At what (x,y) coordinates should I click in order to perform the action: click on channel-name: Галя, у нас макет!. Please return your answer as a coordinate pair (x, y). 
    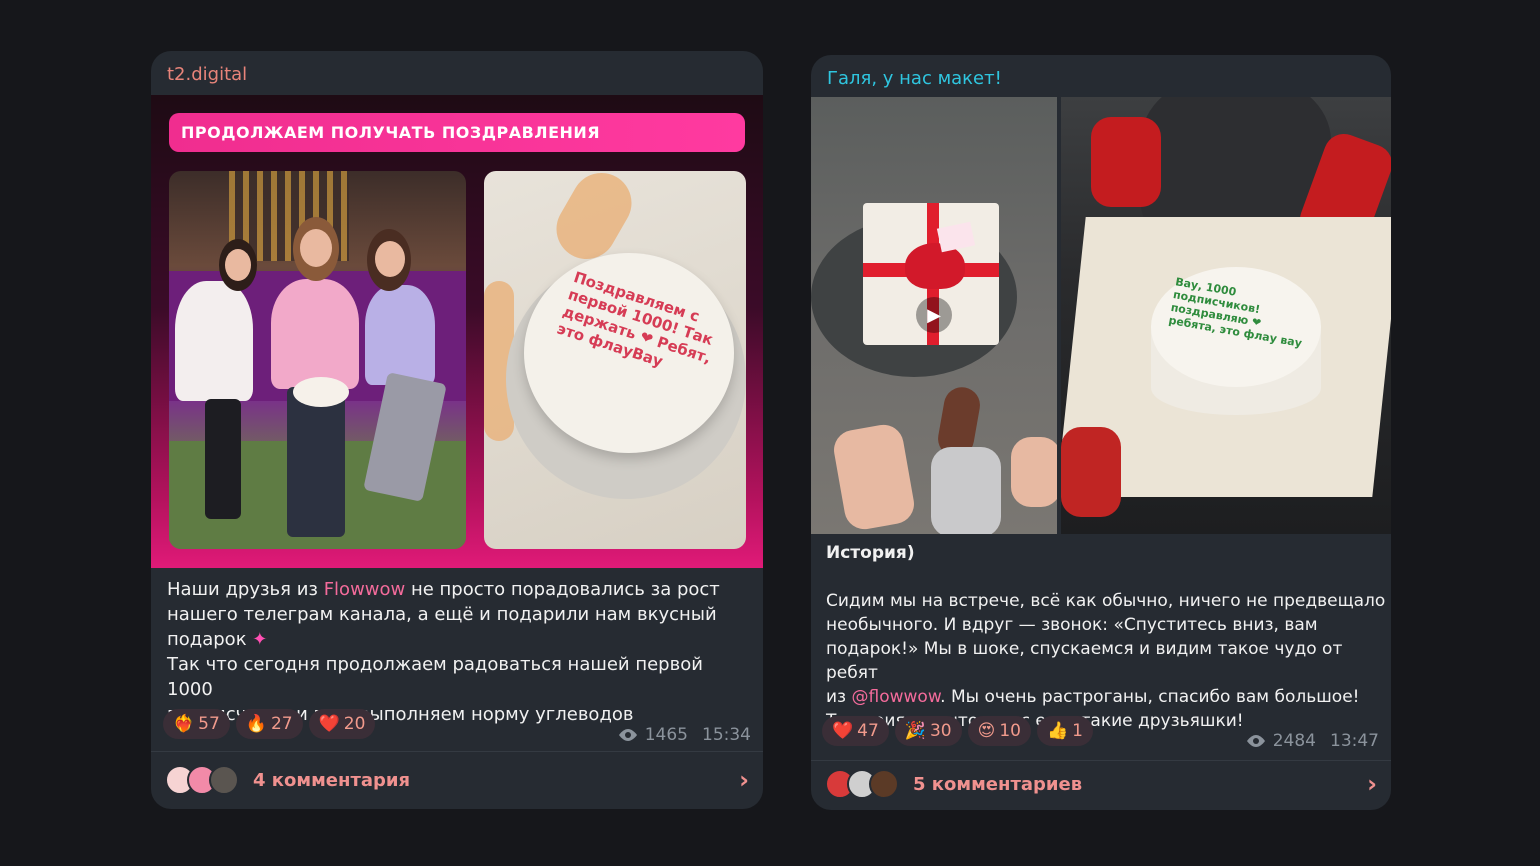
    Looking at the image, I should click on (914, 78).